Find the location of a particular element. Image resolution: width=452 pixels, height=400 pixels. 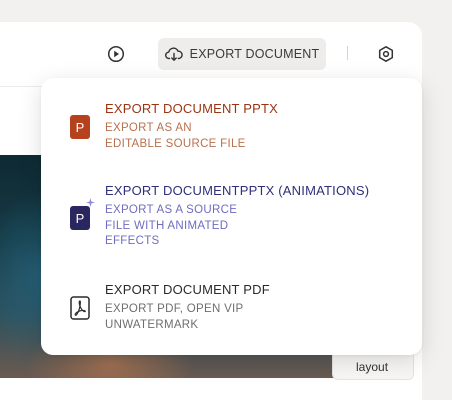

export-pptx-animations-title: EXPORT DOCUMENTPPTX (ANIMATIONS) is located at coordinates (237, 190).